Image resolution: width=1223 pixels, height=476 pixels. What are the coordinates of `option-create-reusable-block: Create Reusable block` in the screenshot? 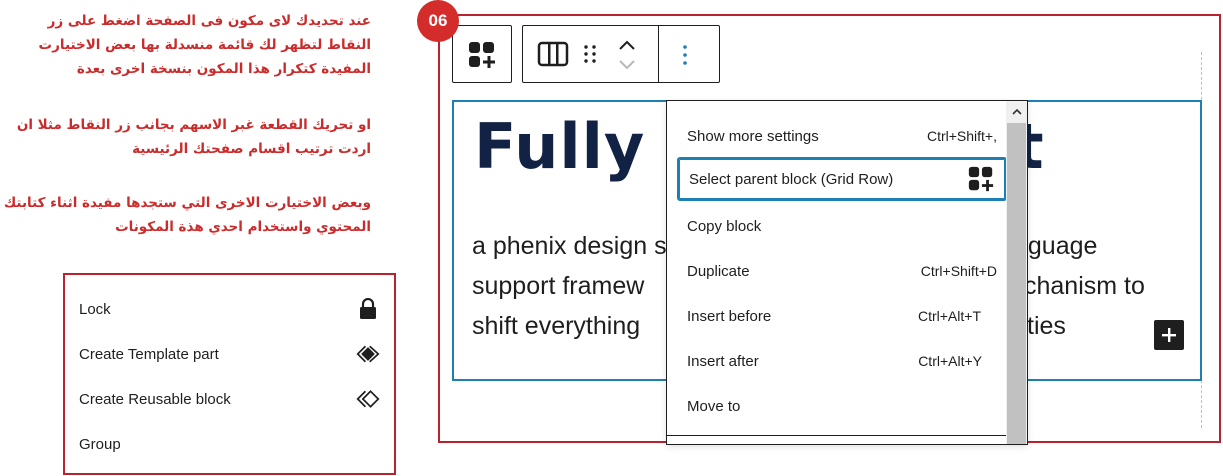 It's located at (229, 399).